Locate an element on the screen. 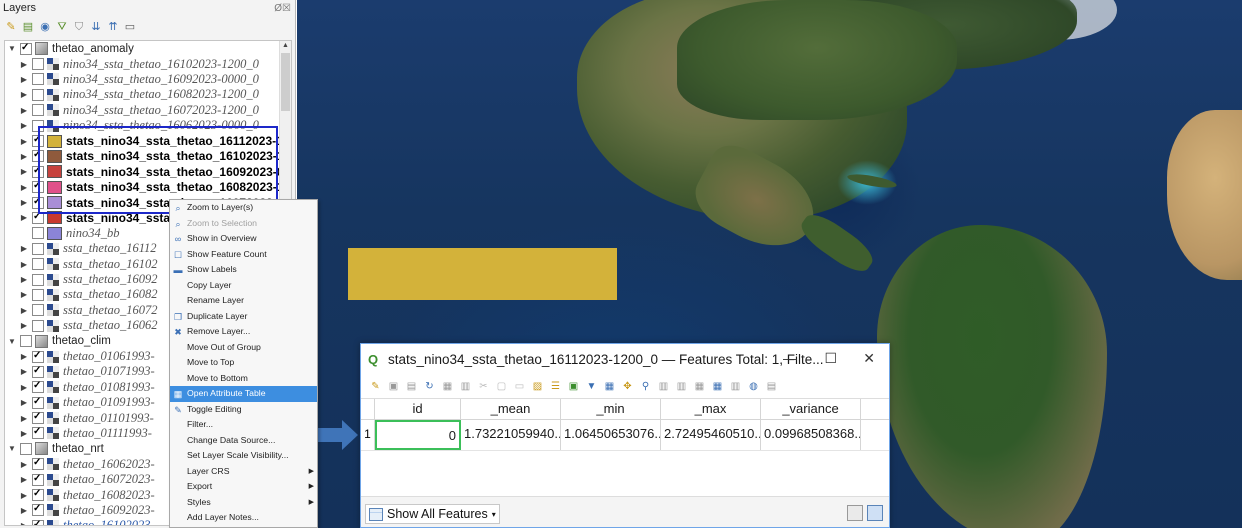 This screenshot has width=1242, height=528. row-number: 1 is located at coordinates (368, 435).